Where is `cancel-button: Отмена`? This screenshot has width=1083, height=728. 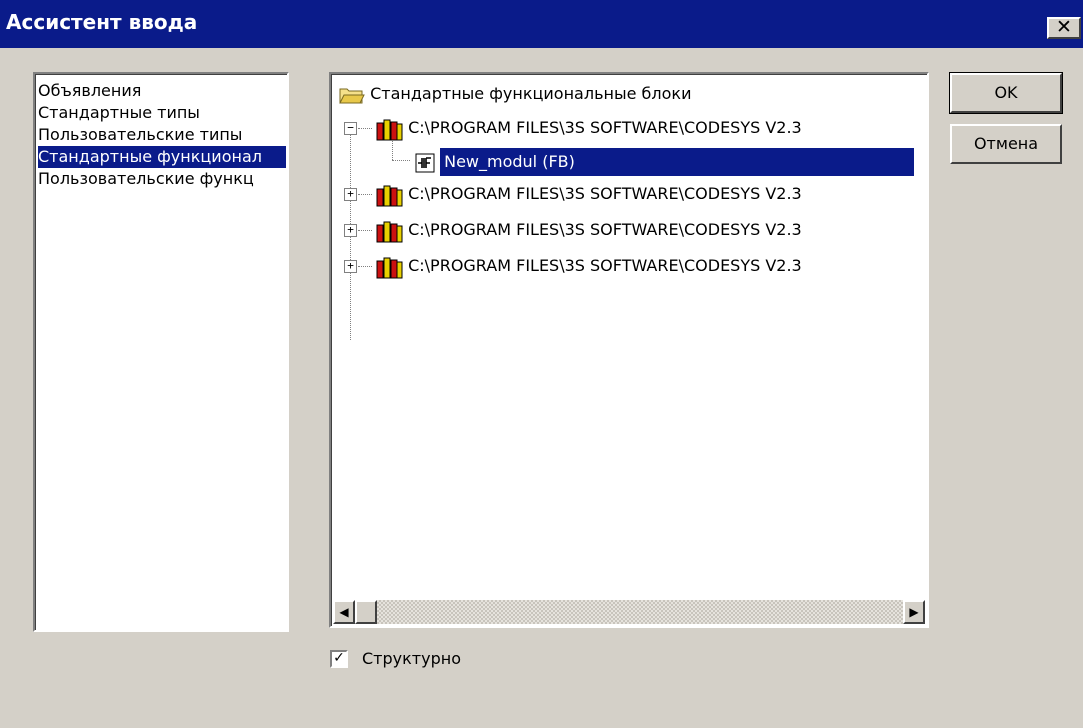
cancel-button: Отмена is located at coordinates (1006, 144).